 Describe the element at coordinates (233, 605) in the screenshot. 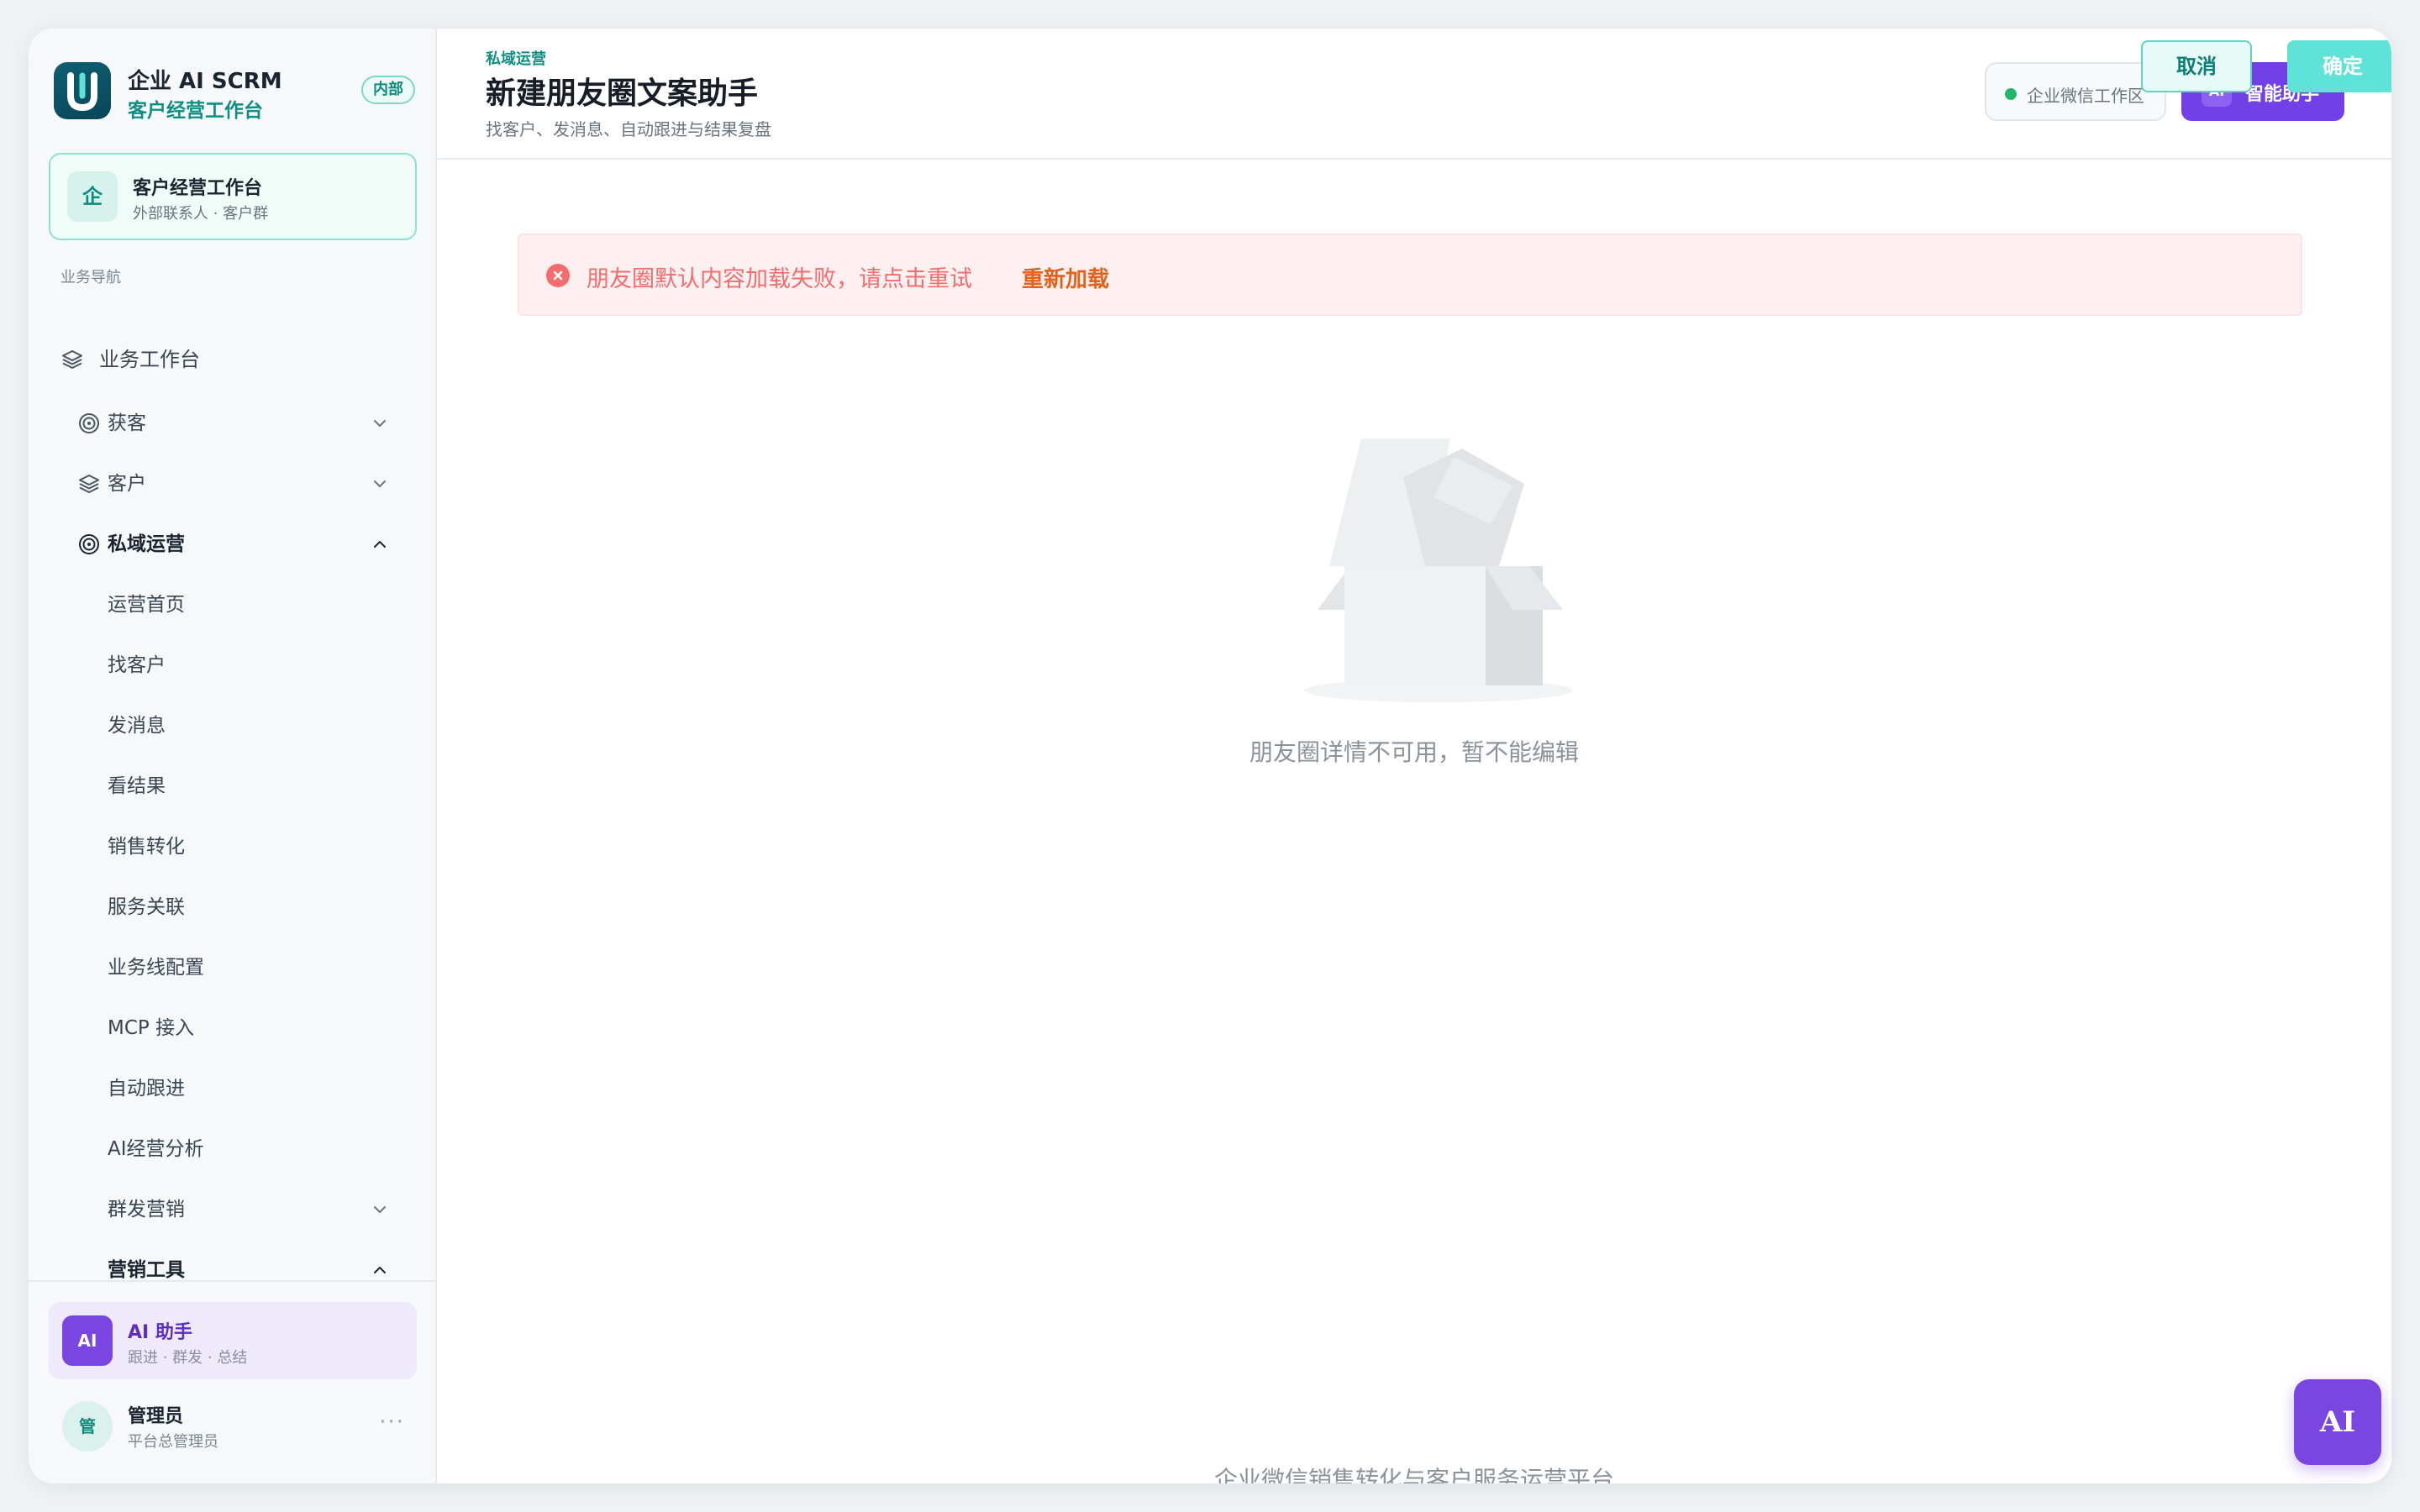

I see `sidebar-subitem-ops-home: 运营首页` at that location.